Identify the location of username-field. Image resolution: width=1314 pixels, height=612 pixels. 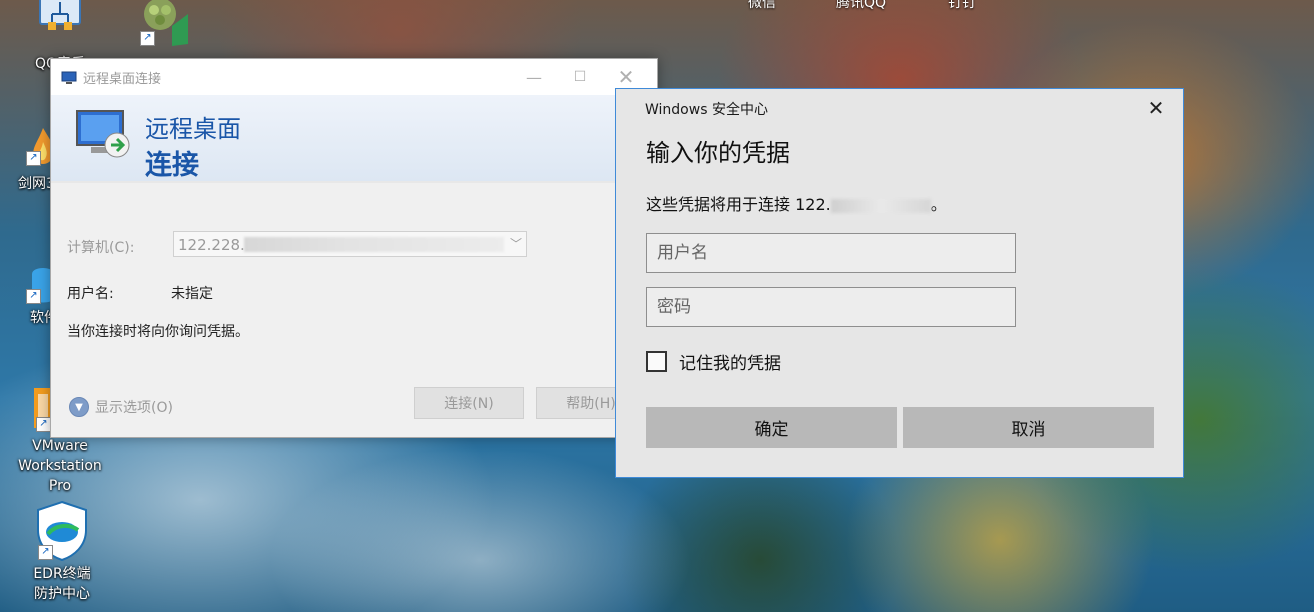
(831, 253).